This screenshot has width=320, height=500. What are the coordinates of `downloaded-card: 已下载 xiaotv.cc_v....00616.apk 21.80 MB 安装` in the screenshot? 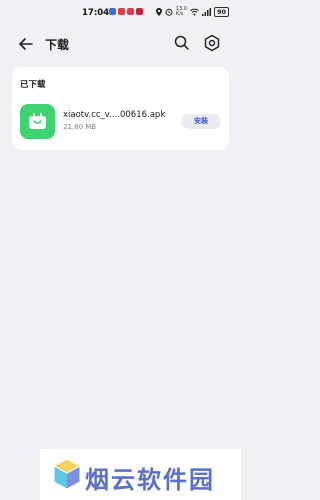 It's located at (120, 108).